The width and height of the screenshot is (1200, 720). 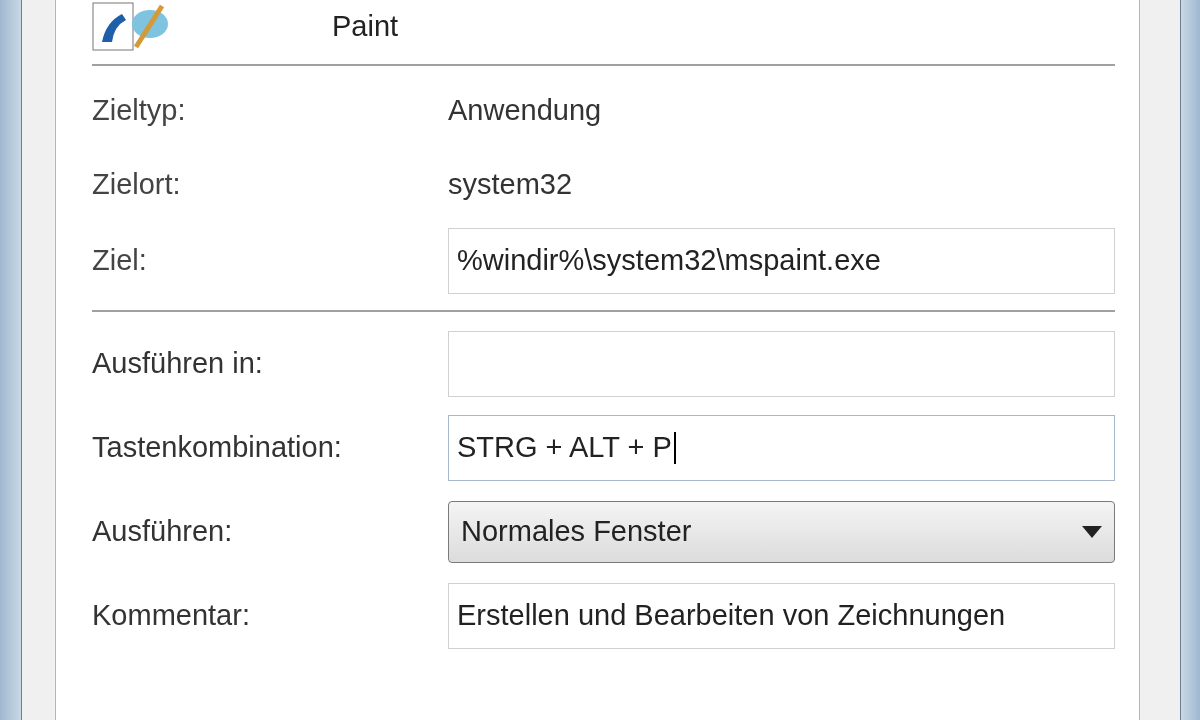 What do you see at coordinates (781, 448) in the screenshot?
I see `input-field: STRG + ALT + P` at bounding box center [781, 448].